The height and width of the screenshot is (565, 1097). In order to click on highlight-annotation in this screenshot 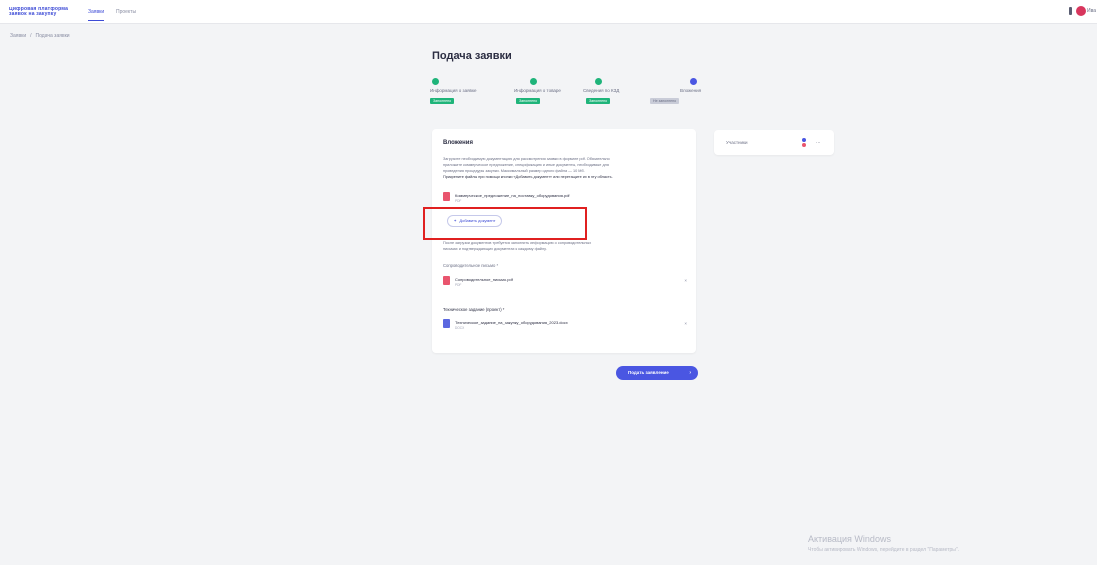, I will do `click(505, 223)`.